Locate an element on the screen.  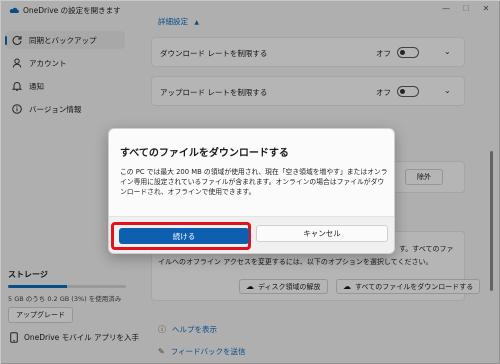
highlight-frame: 続ける is located at coordinates (181, 236).